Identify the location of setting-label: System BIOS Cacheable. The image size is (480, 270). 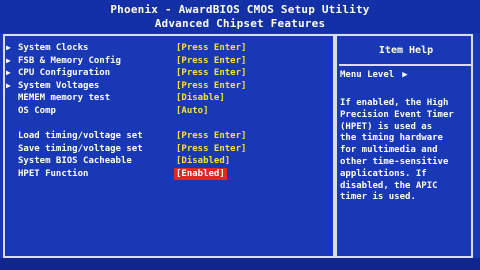
(75, 161).